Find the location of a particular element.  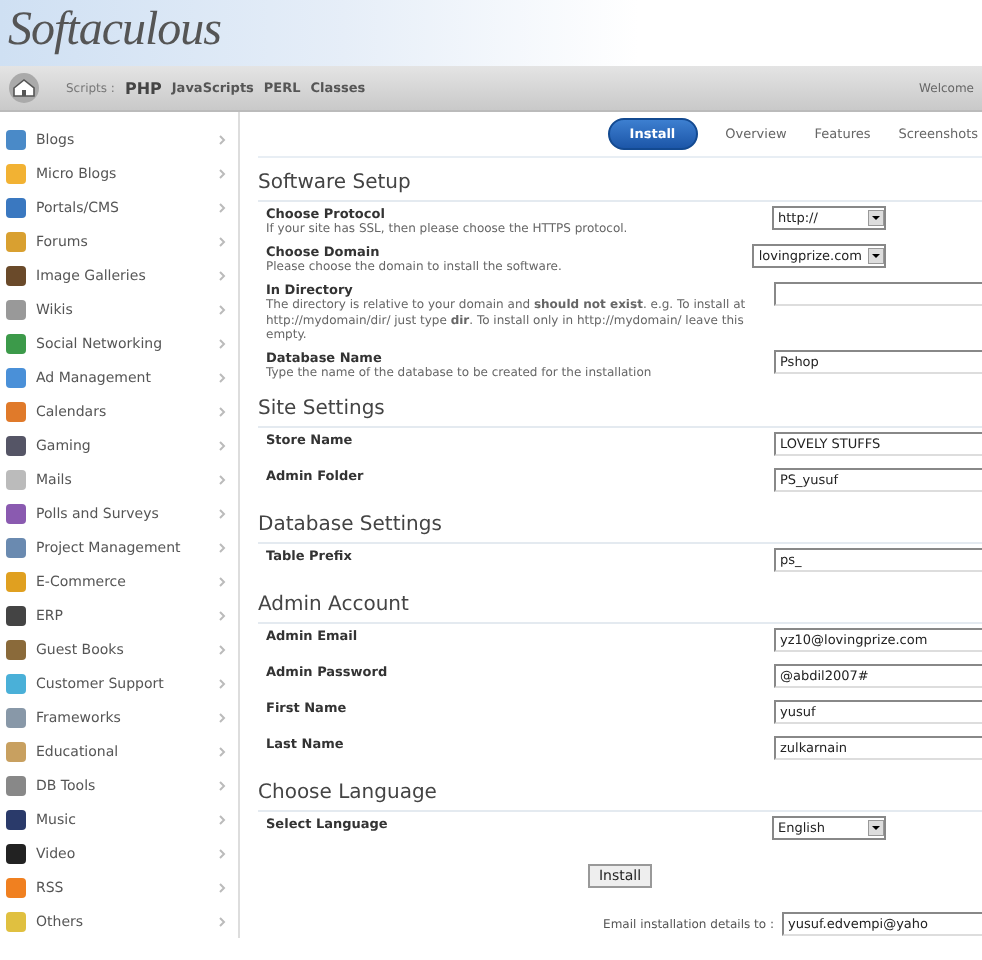

nav-link: PHP is located at coordinates (143, 88).